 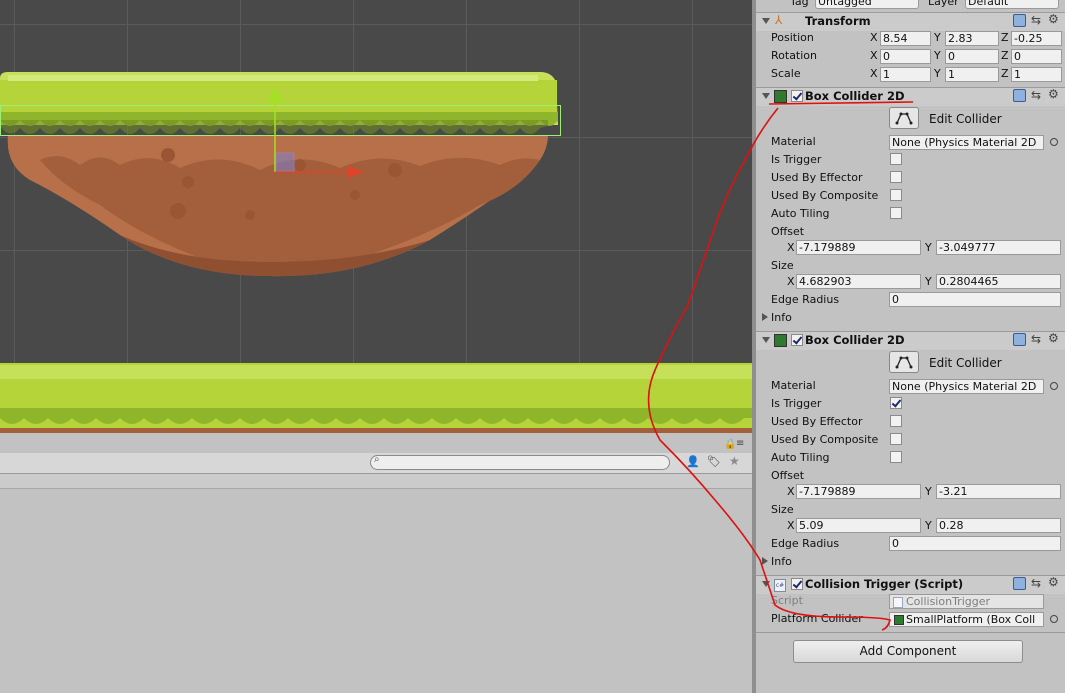 I want to click on box-collider-1-enabled-checkbox, so click(x=797, y=96).